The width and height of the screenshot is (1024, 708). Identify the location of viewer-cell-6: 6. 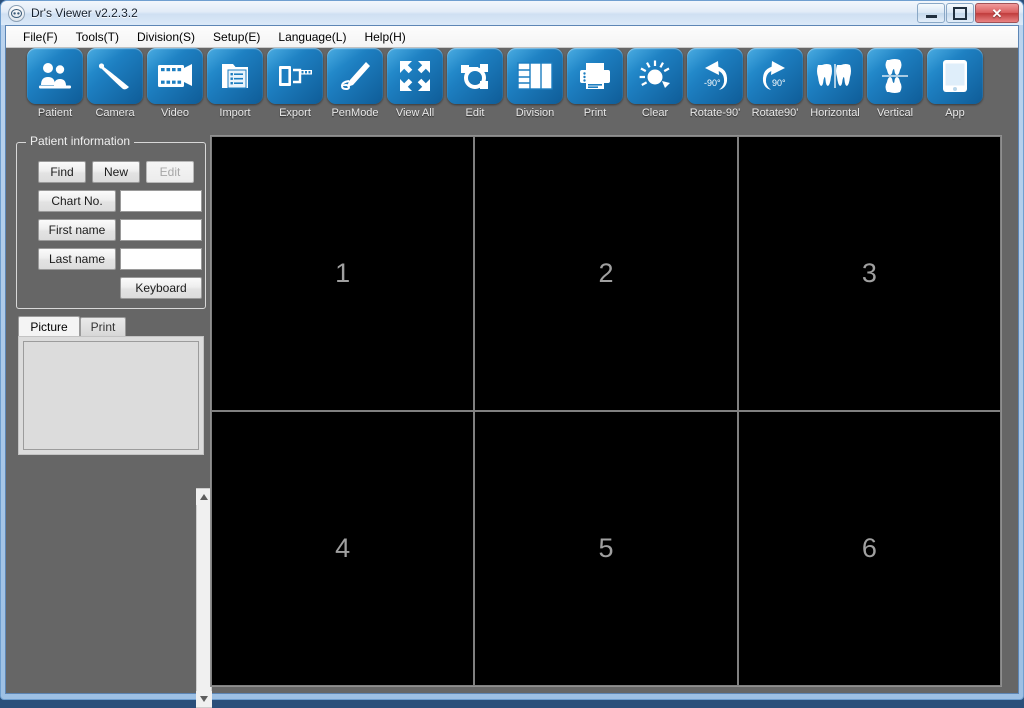
(869, 548).